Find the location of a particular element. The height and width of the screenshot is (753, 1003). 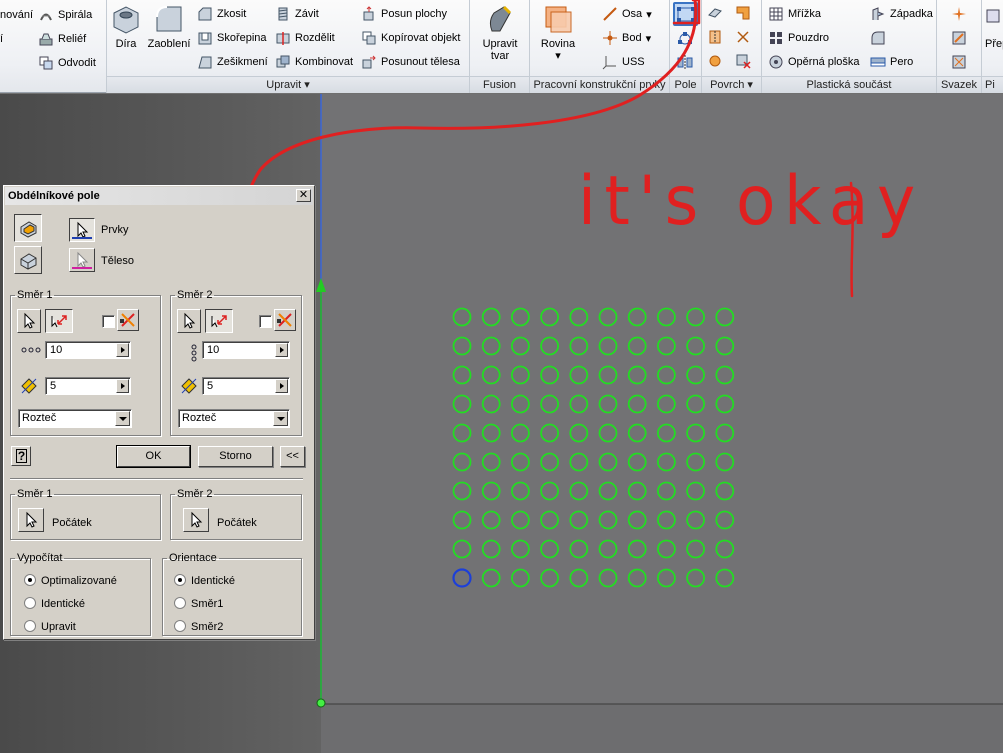

direction-1-spacing-input: 5 is located at coordinates (88, 386).